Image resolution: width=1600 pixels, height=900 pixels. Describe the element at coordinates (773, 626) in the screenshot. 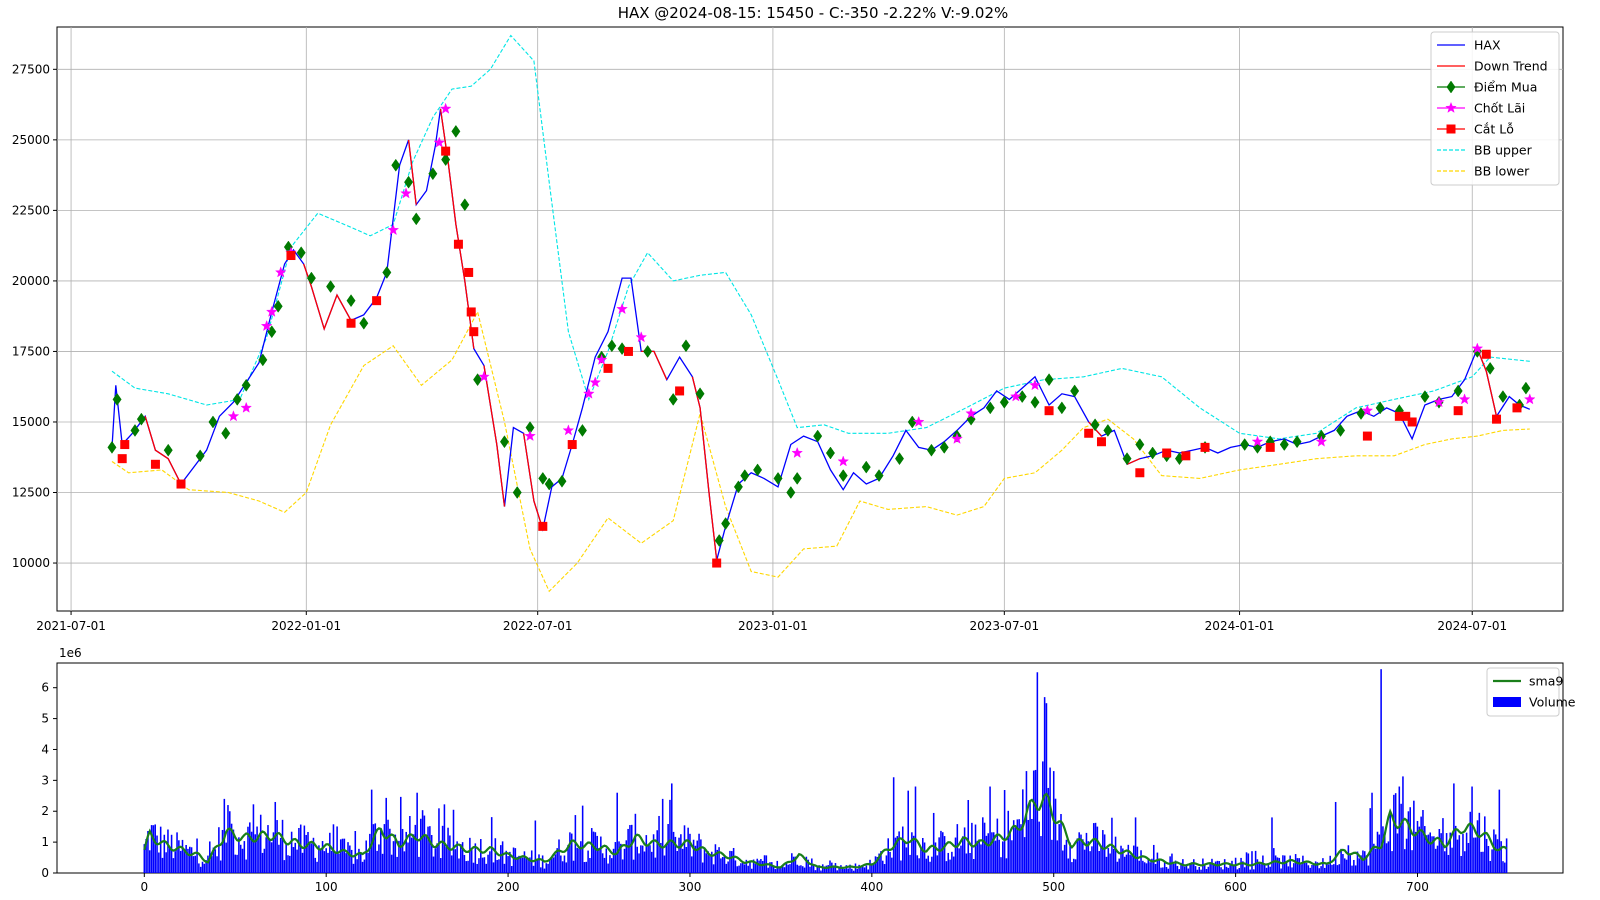

I see `x-tick-label: 2023-01-01` at that location.